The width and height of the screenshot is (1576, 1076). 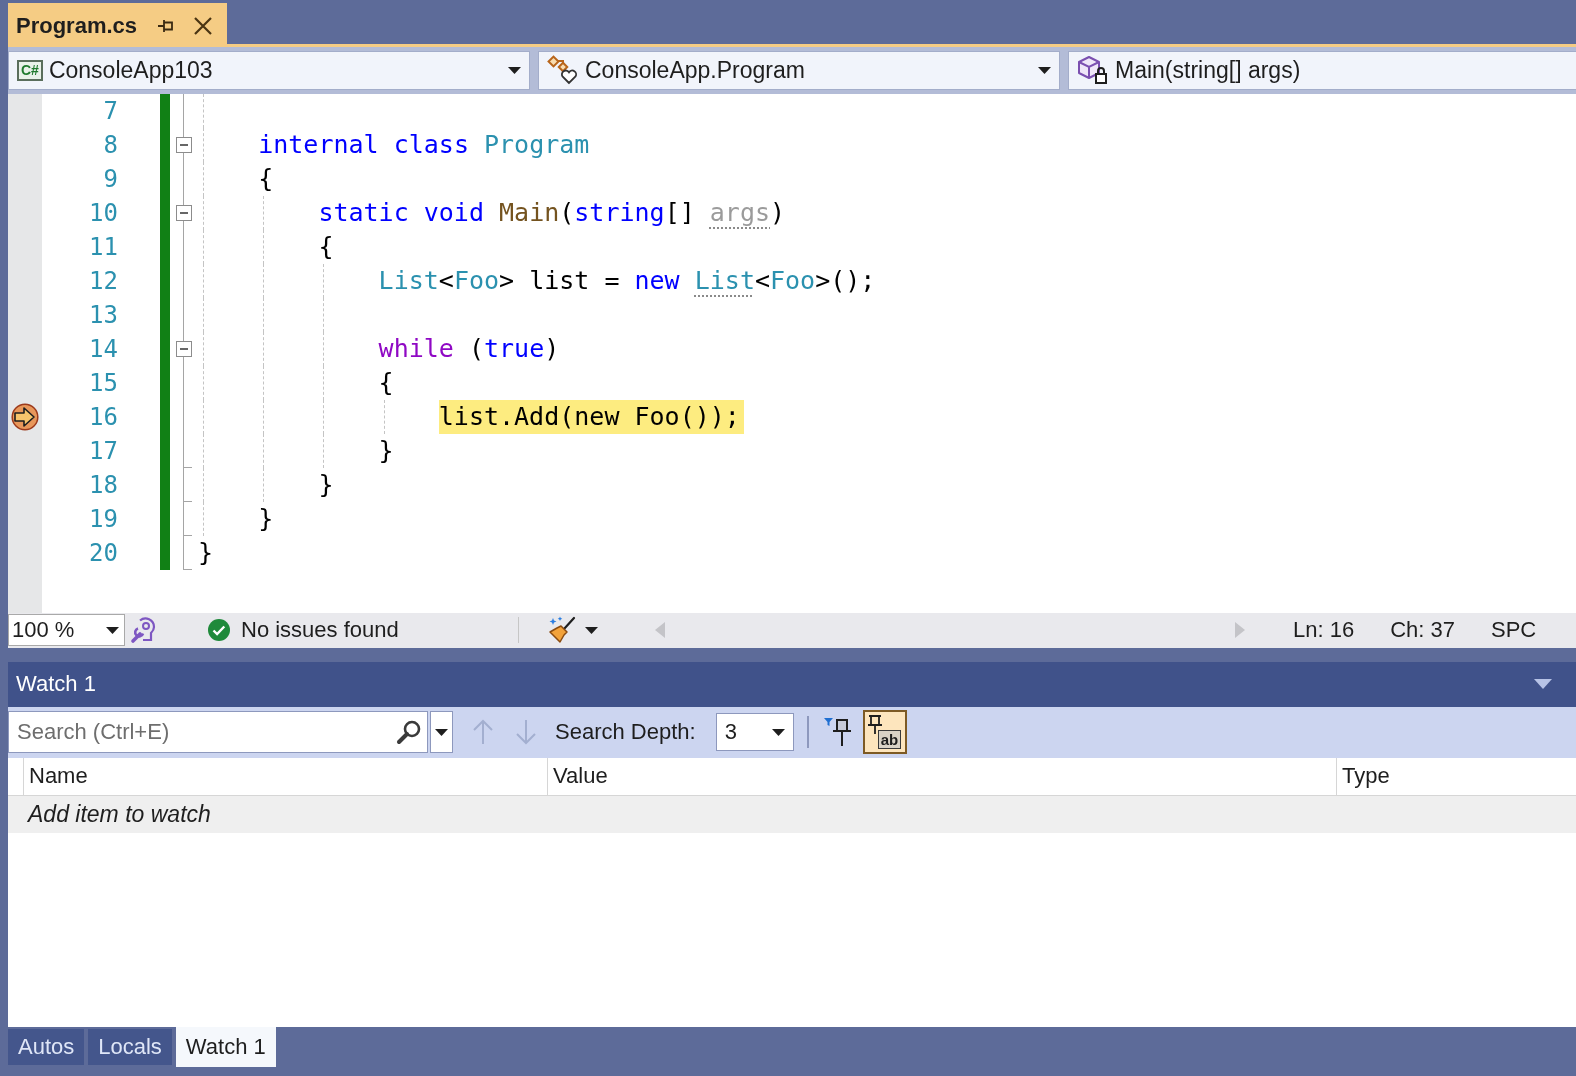 What do you see at coordinates (1422, 630) in the screenshot?
I see `column-position: Ch: 37` at bounding box center [1422, 630].